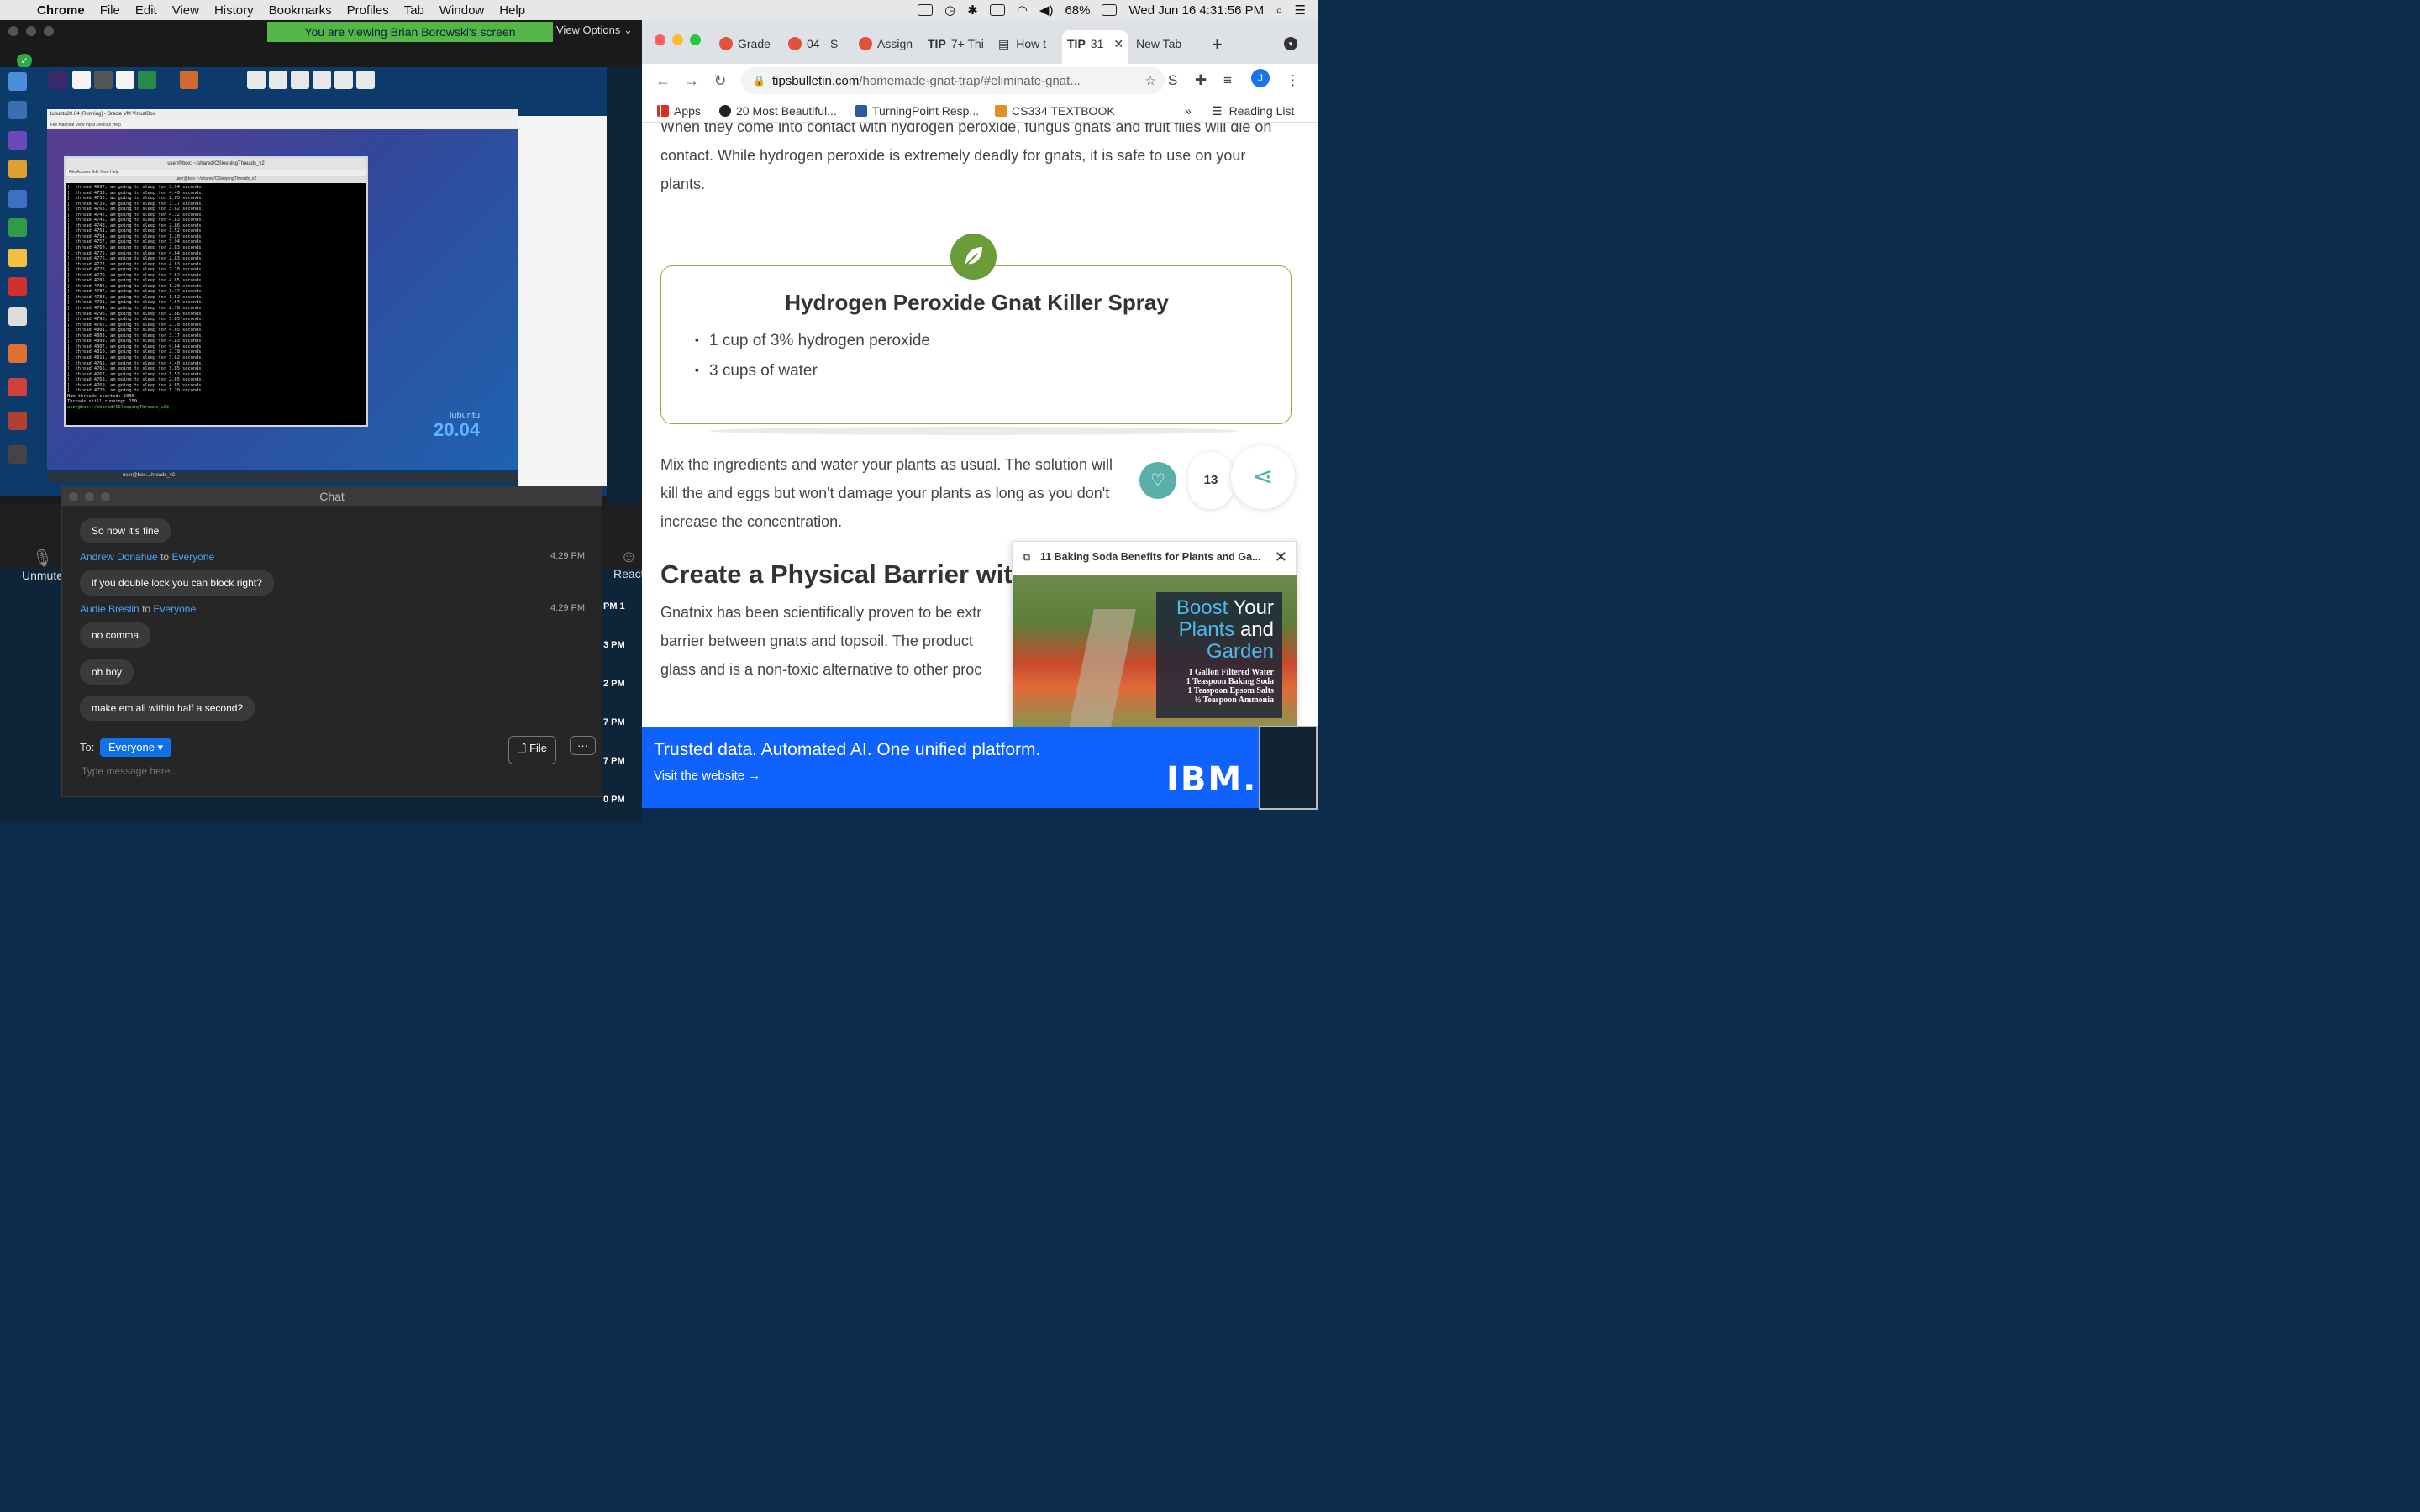 Image resolution: width=2420 pixels, height=1512 pixels. What do you see at coordinates (63, 10) in the screenshot?
I see `menu-app-name: Chrome` at bounding box center [63, 10].